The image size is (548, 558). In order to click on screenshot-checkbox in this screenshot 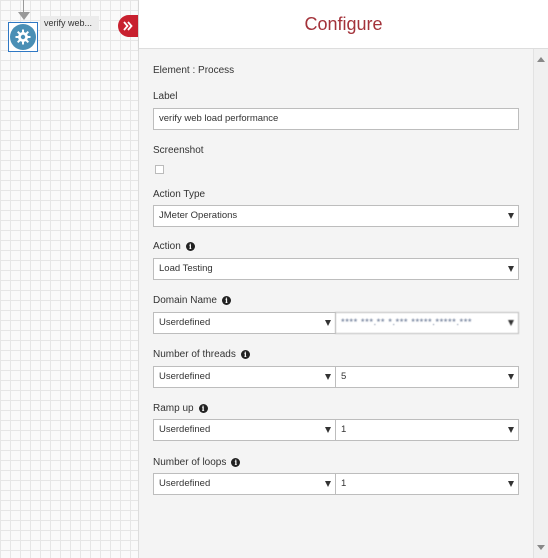, I will do `click(159, 169)`.